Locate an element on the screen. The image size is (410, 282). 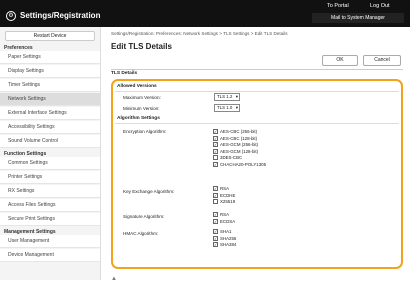
kex-option: X25519 is located at coordinates (224, 201).